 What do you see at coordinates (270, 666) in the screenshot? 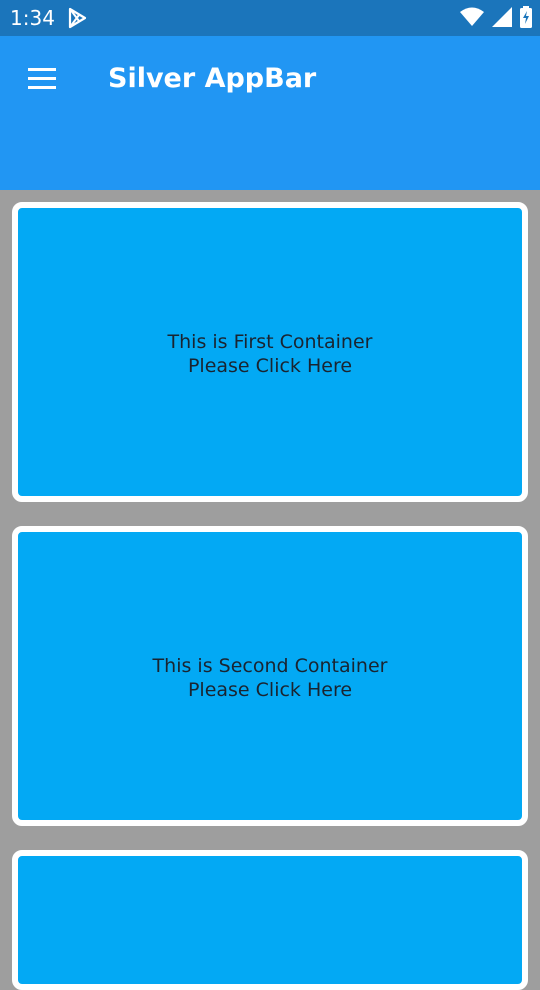
I see `container-line1: This is Second Container` at bounding box center [270, 666].